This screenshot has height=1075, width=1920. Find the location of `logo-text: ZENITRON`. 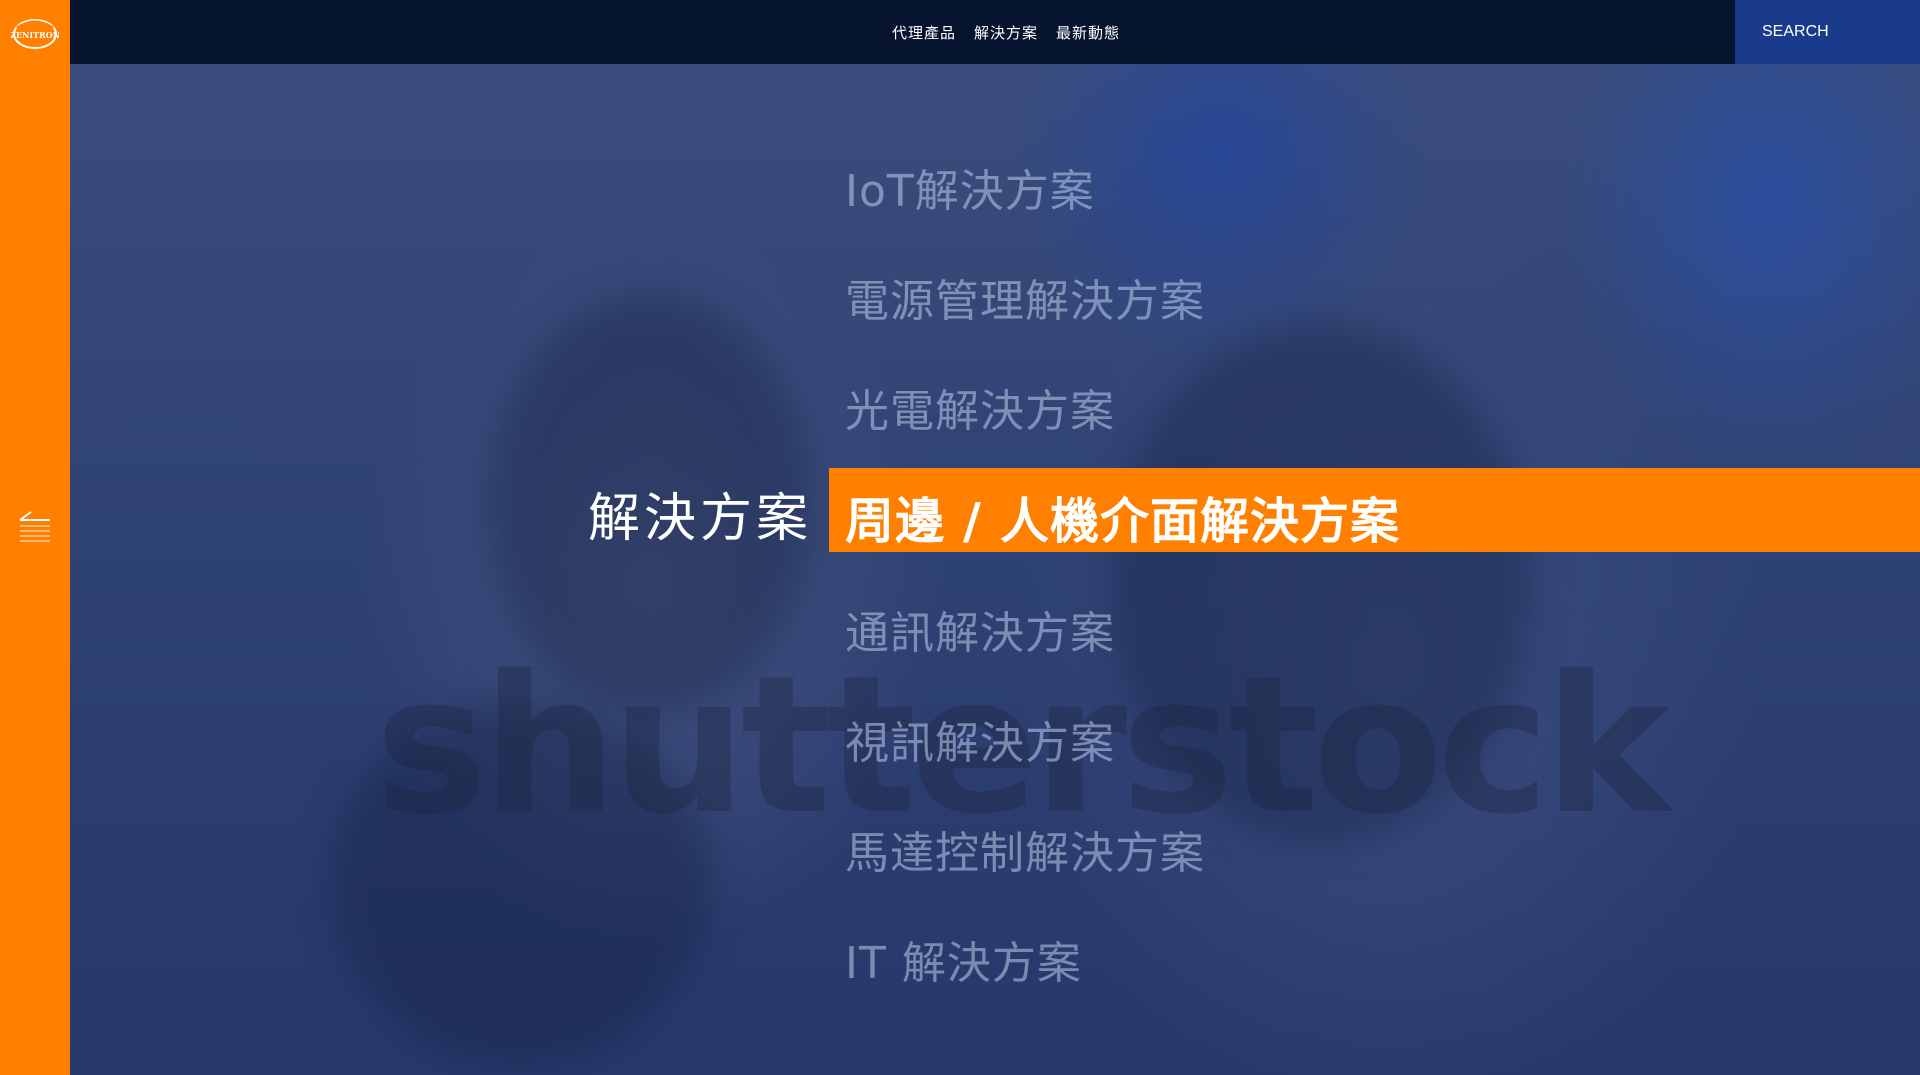

logo-text: ZENITRON is located at coordinates (35, 35).